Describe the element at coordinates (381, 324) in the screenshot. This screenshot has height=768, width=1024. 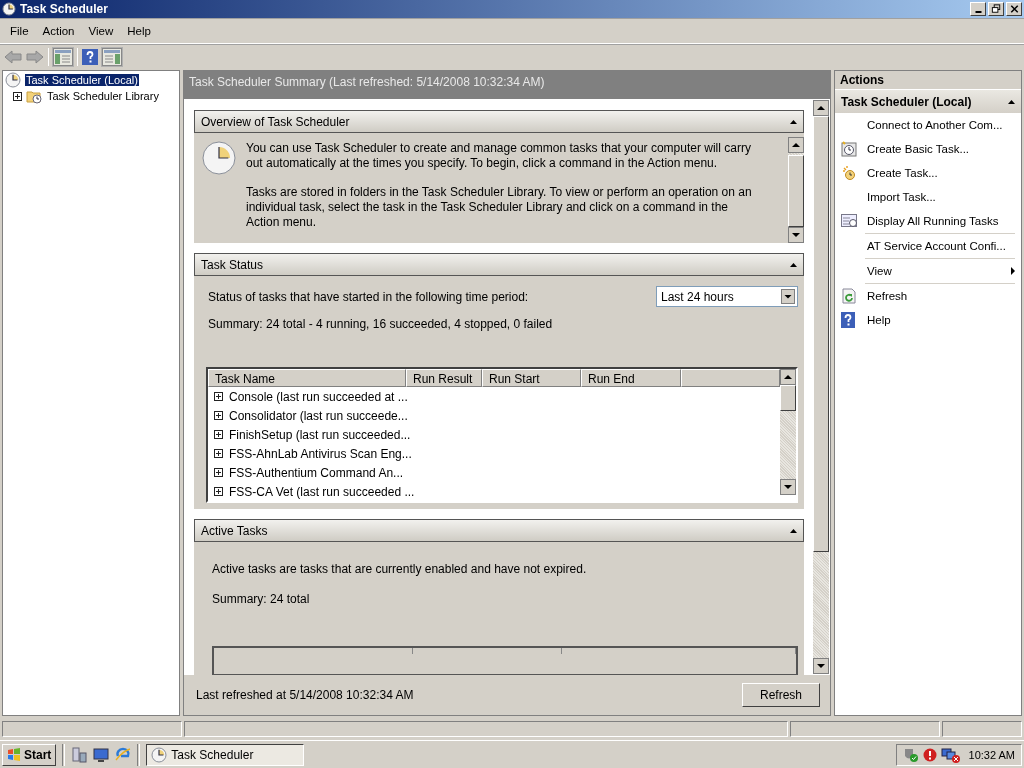
I see `status-summary: Summary: 24 total - 4 running, 16 succeeded, 4 stopped, 0 failed` at that location.